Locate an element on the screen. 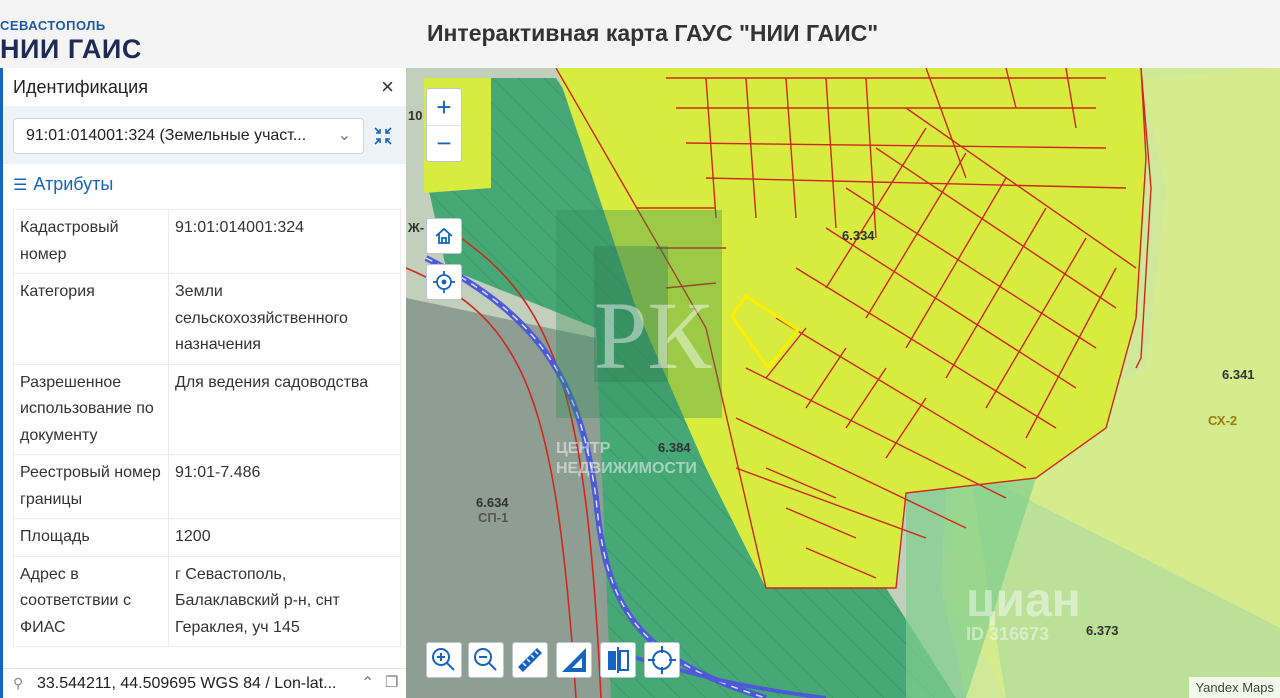 Image resolution: width=1280 pixels, height=698 pixels. locate-button is located at coordinates (444, 282).